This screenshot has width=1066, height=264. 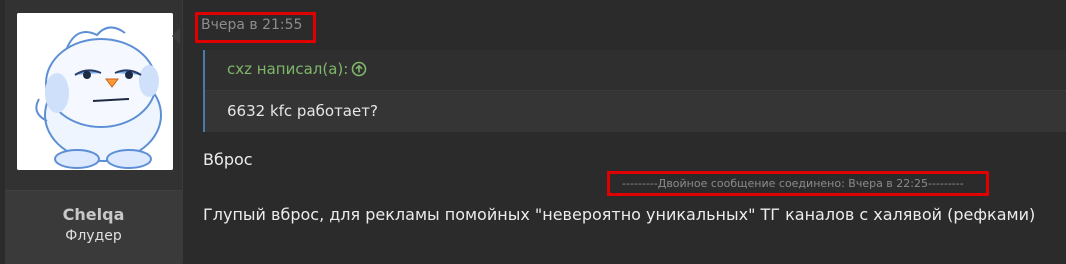 I want to click on avatar-image, so click(x=95, y=91).